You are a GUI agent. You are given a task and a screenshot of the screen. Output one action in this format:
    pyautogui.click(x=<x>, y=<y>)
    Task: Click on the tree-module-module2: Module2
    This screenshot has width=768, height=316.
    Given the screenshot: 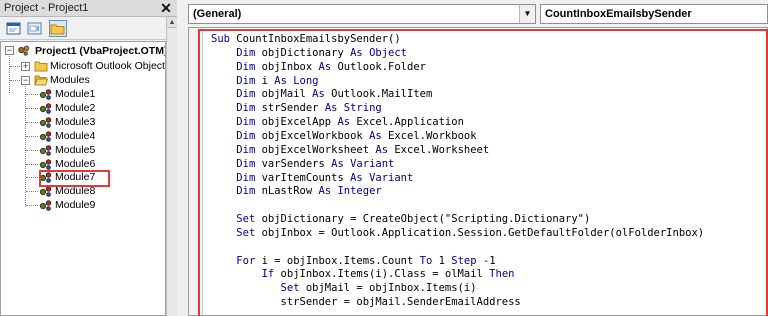 What is the action you would take?
    pyautogui.click(x=75, y=108)
    